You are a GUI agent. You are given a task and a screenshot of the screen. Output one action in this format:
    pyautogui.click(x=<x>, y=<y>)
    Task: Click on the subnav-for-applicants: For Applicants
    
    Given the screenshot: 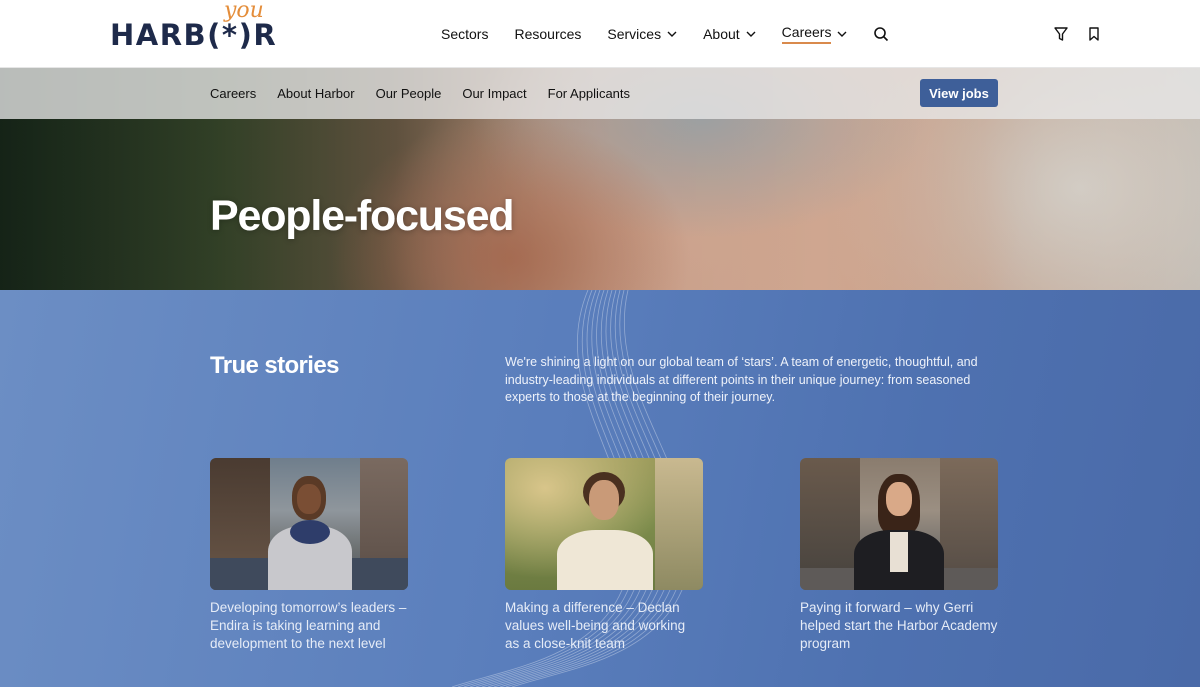 What is the action you would take?
    pyautogui.click(x=589, y=93)
    